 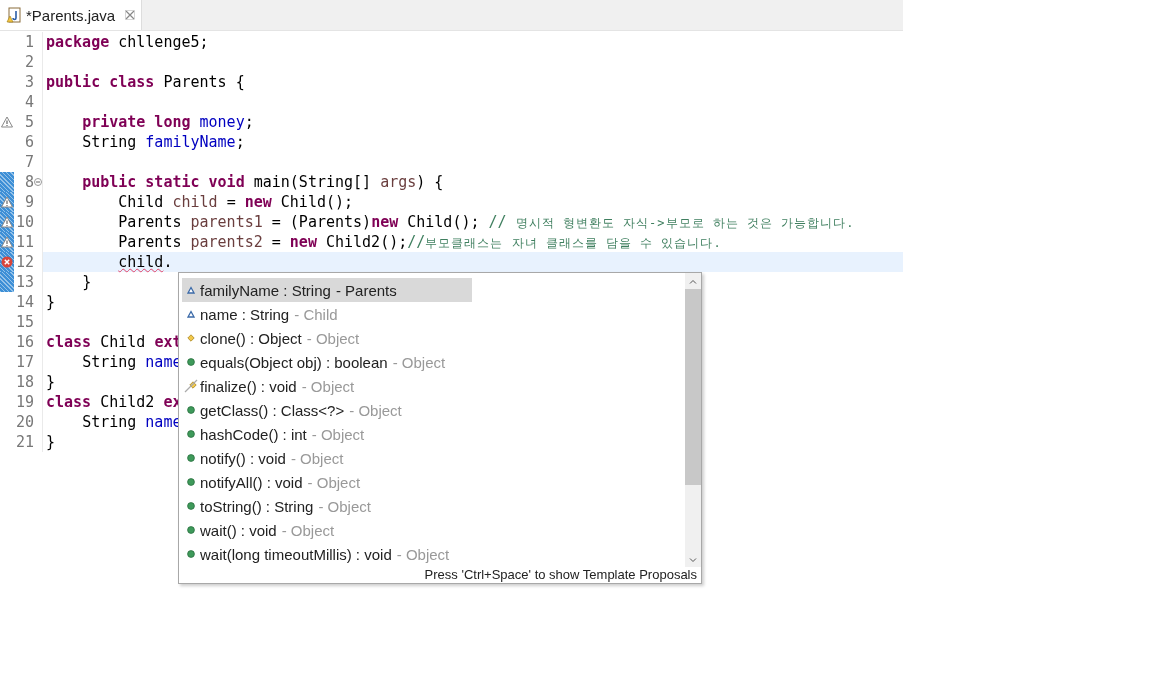 I want to click on line-number: 12, so click(x=24, y=262).